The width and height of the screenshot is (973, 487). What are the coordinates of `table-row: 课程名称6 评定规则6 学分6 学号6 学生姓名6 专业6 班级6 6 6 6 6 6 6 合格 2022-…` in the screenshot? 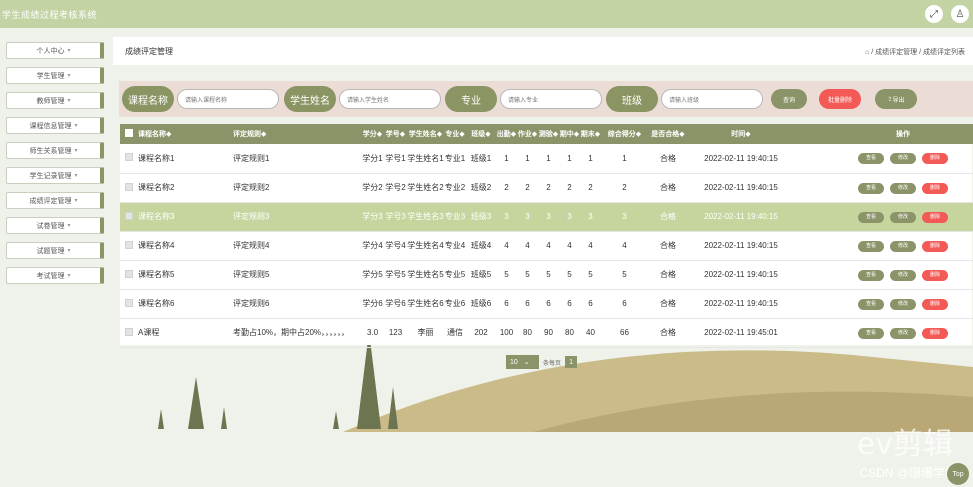 It's located at (546, 304).